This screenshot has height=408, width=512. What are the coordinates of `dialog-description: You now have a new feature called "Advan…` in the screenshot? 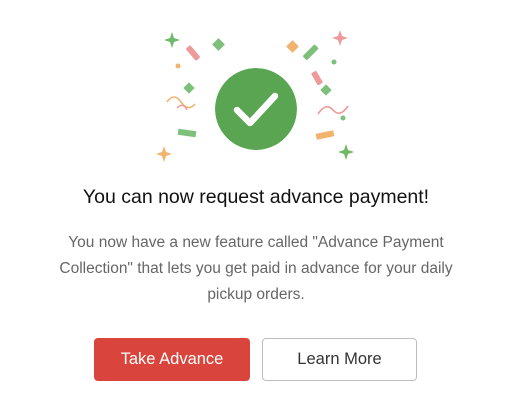 It's located at (256, 268).